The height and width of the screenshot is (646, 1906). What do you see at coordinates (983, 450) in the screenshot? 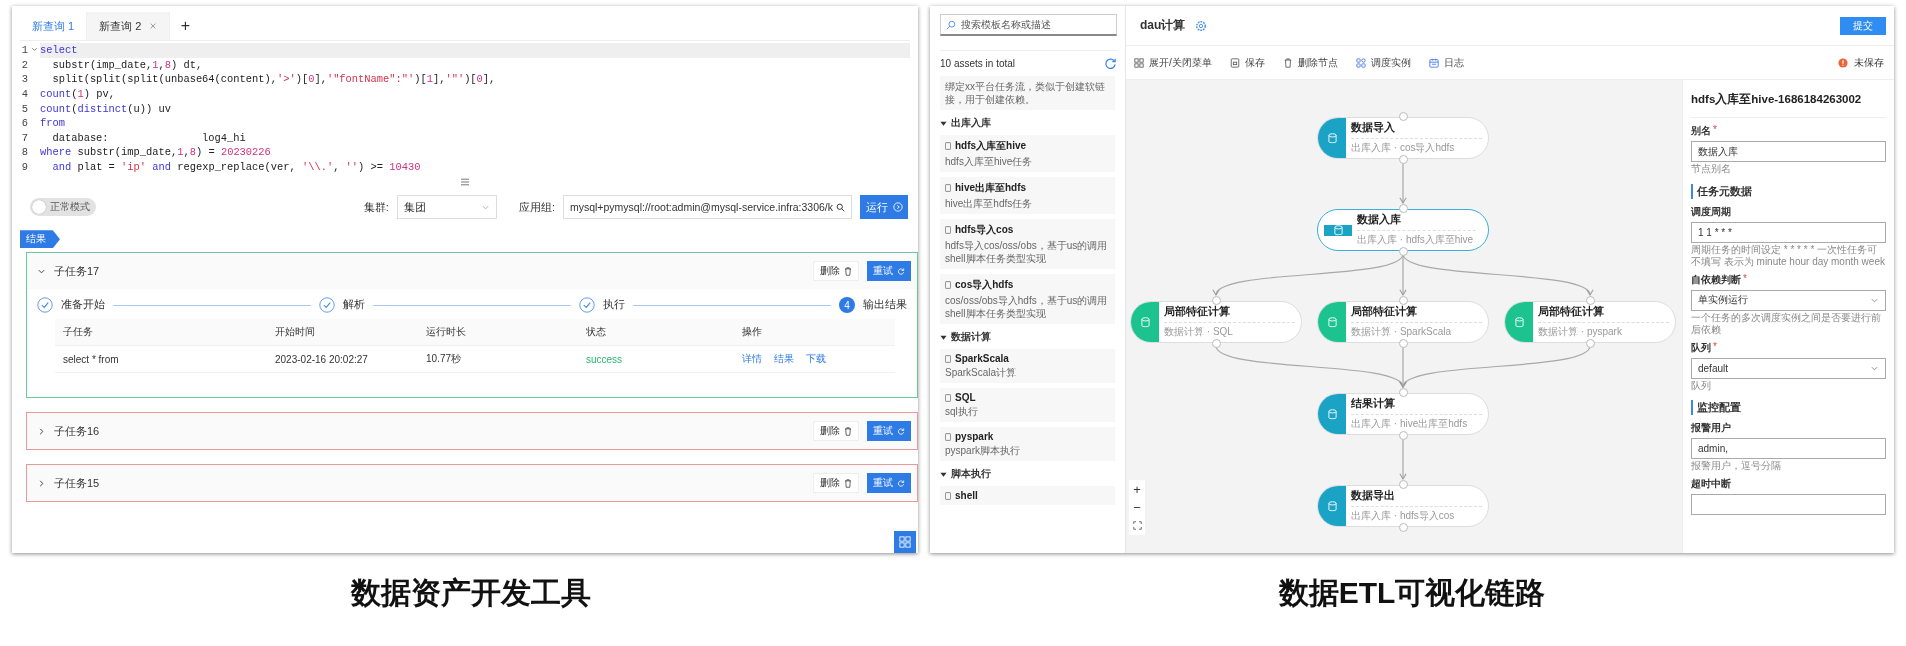
I see `template-description: pyspark脚本执行` at bounding box center [983, 450].